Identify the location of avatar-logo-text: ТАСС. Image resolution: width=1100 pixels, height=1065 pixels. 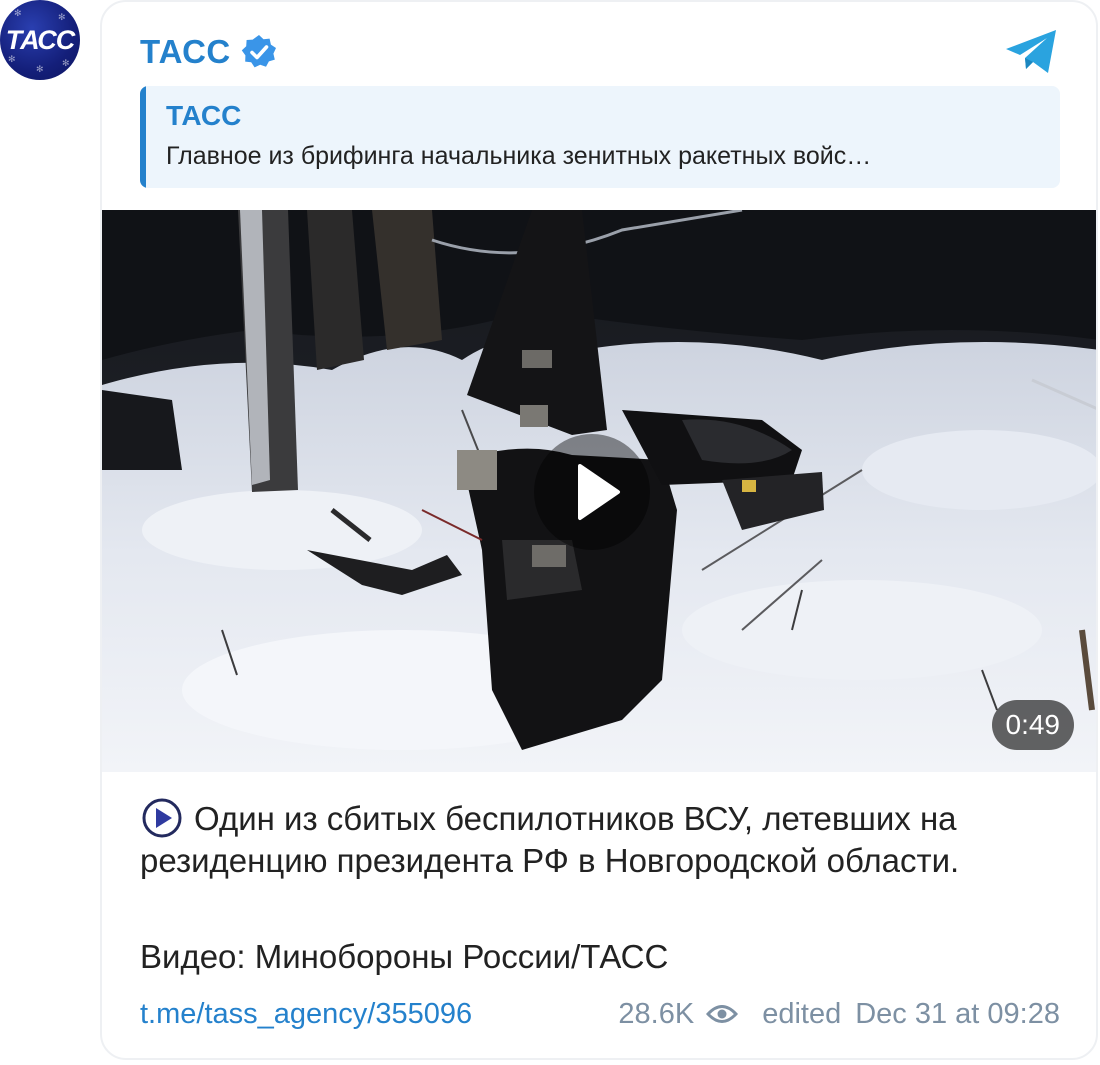
(40, 40).